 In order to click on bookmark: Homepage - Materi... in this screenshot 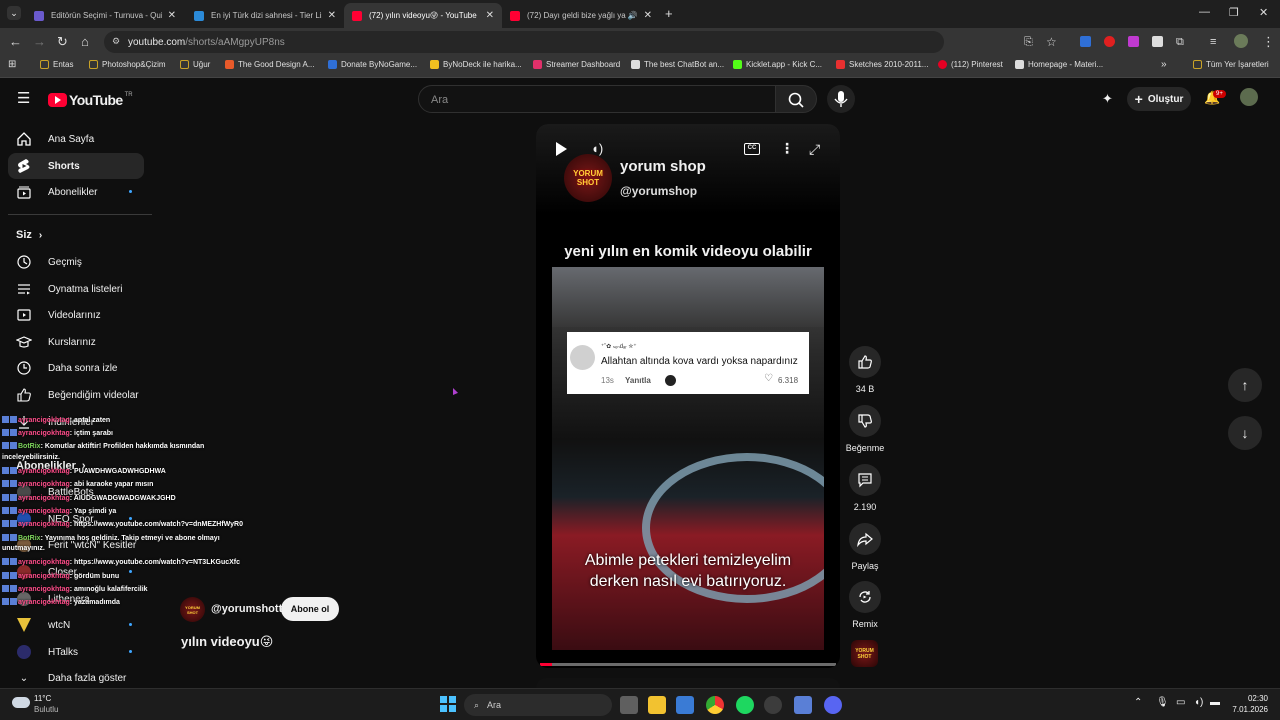, I will do `click(1059, 64)`.